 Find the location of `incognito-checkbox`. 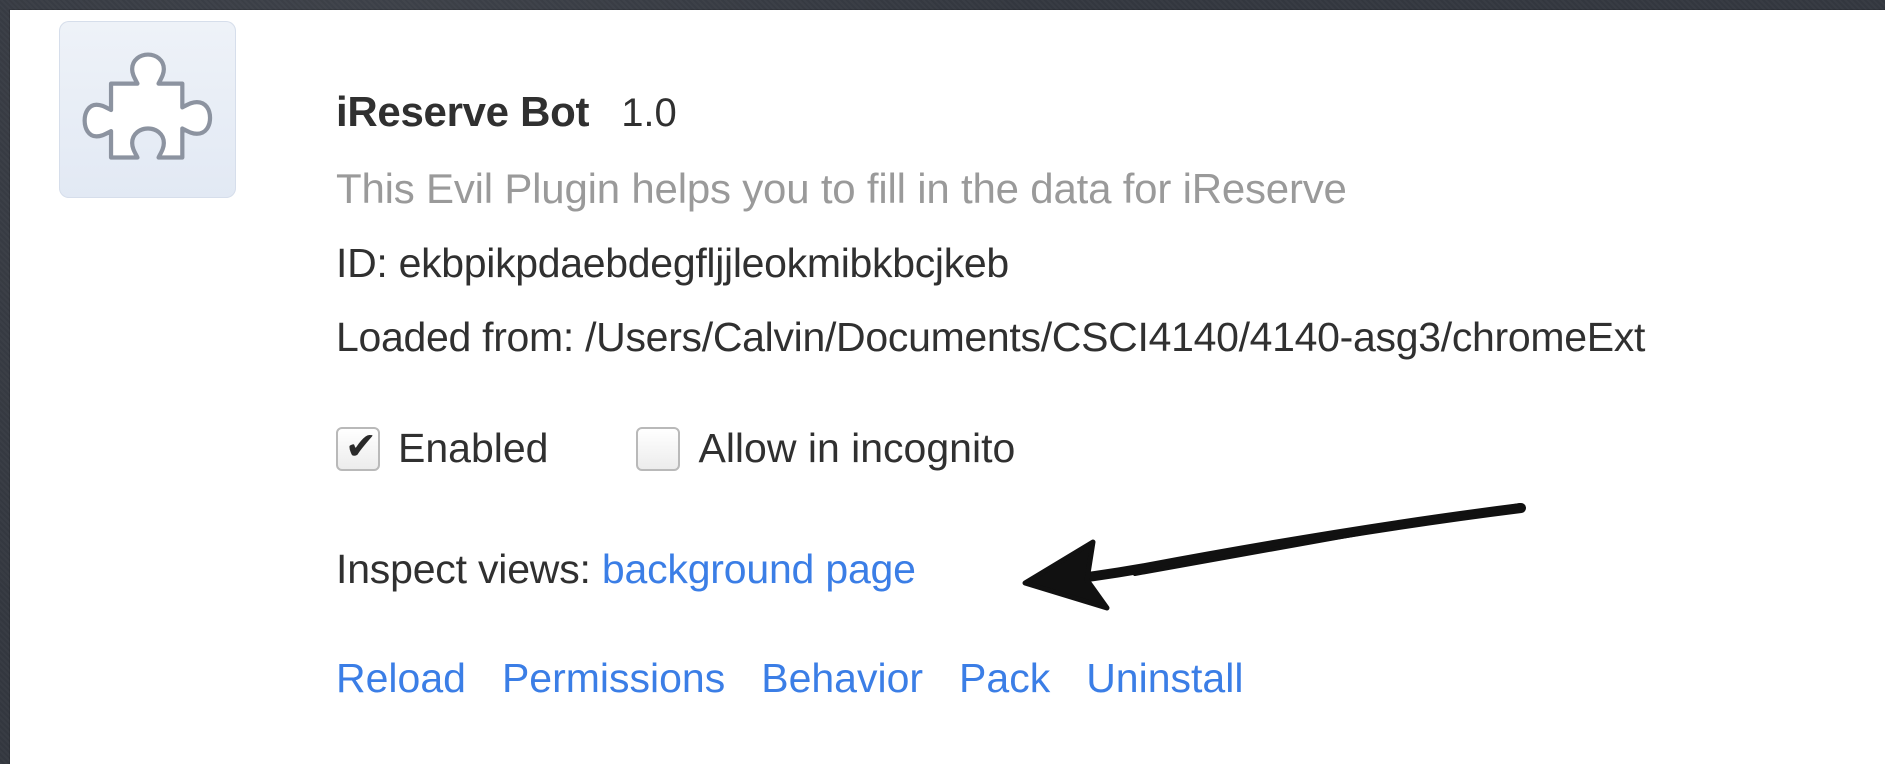

incognito-checkbox is located at coordinates (658, 448).